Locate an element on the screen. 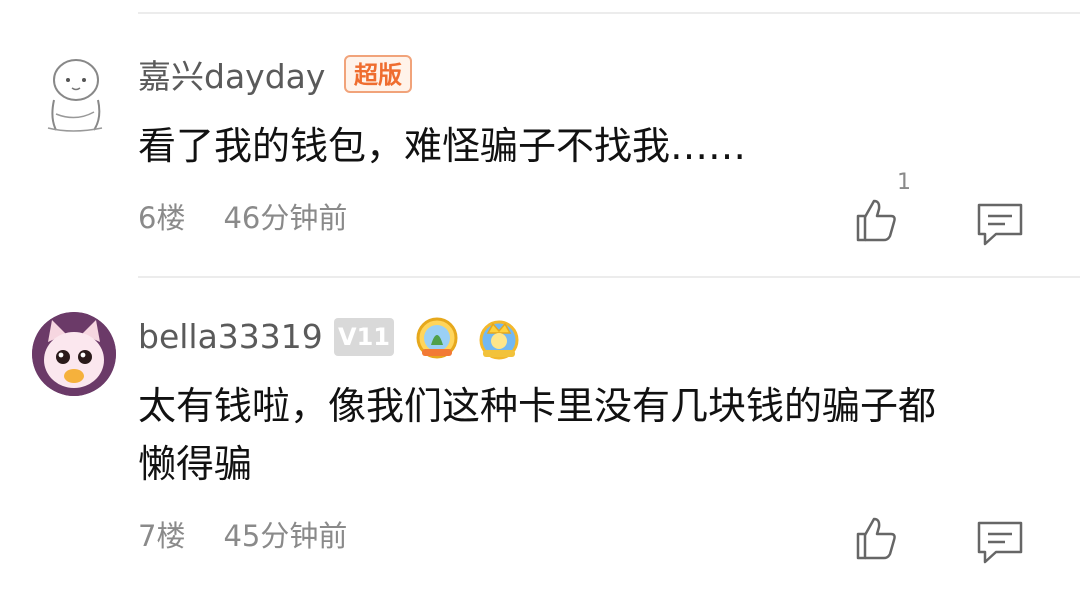  comment-text: 太有钱啦，像我们这种卡里没有几块钱的骗子都 is located at coordinates (537, 406).